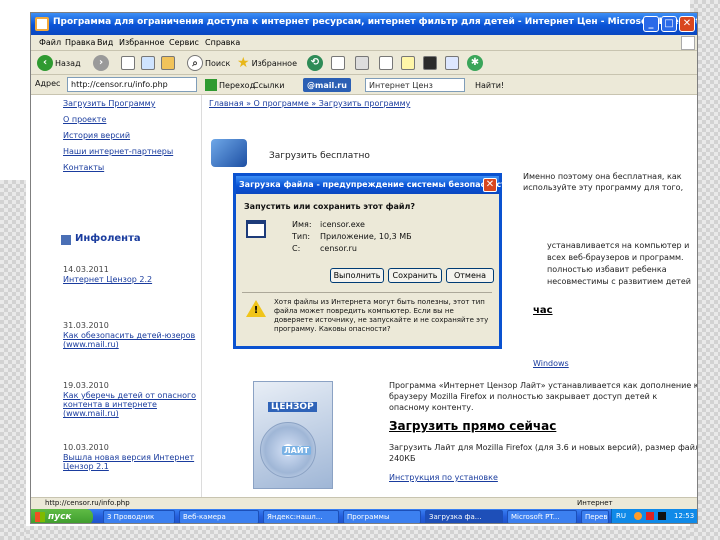  What do you see at coordinates (621, 516) in the screenshot?
I see `language-indicator: RU` at bounding box center [621, 516].